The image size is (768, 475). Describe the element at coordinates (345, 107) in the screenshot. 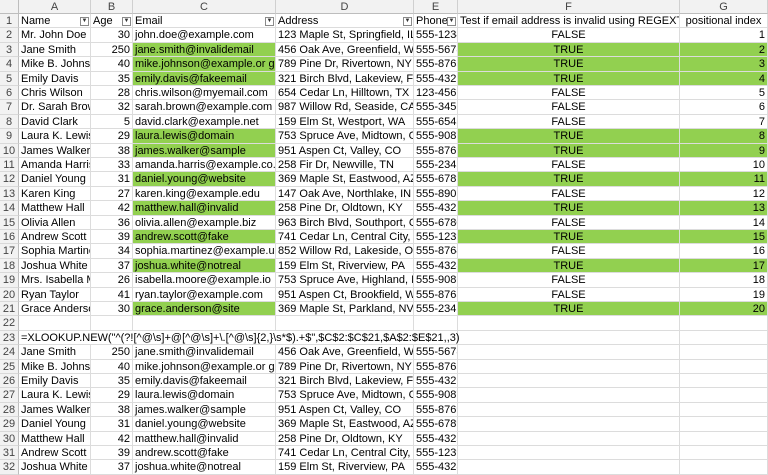

I see `address-cell: 987 Willow Rd, Seaside, CA` at that location.